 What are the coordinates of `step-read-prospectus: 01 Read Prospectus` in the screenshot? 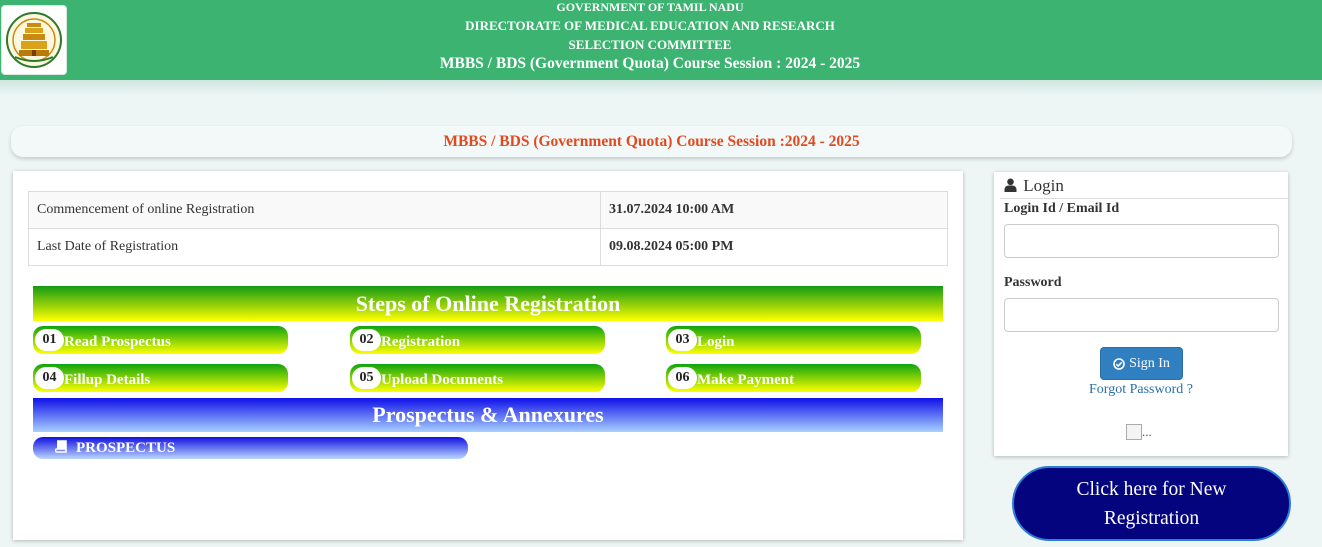 It's located at (160, 340).